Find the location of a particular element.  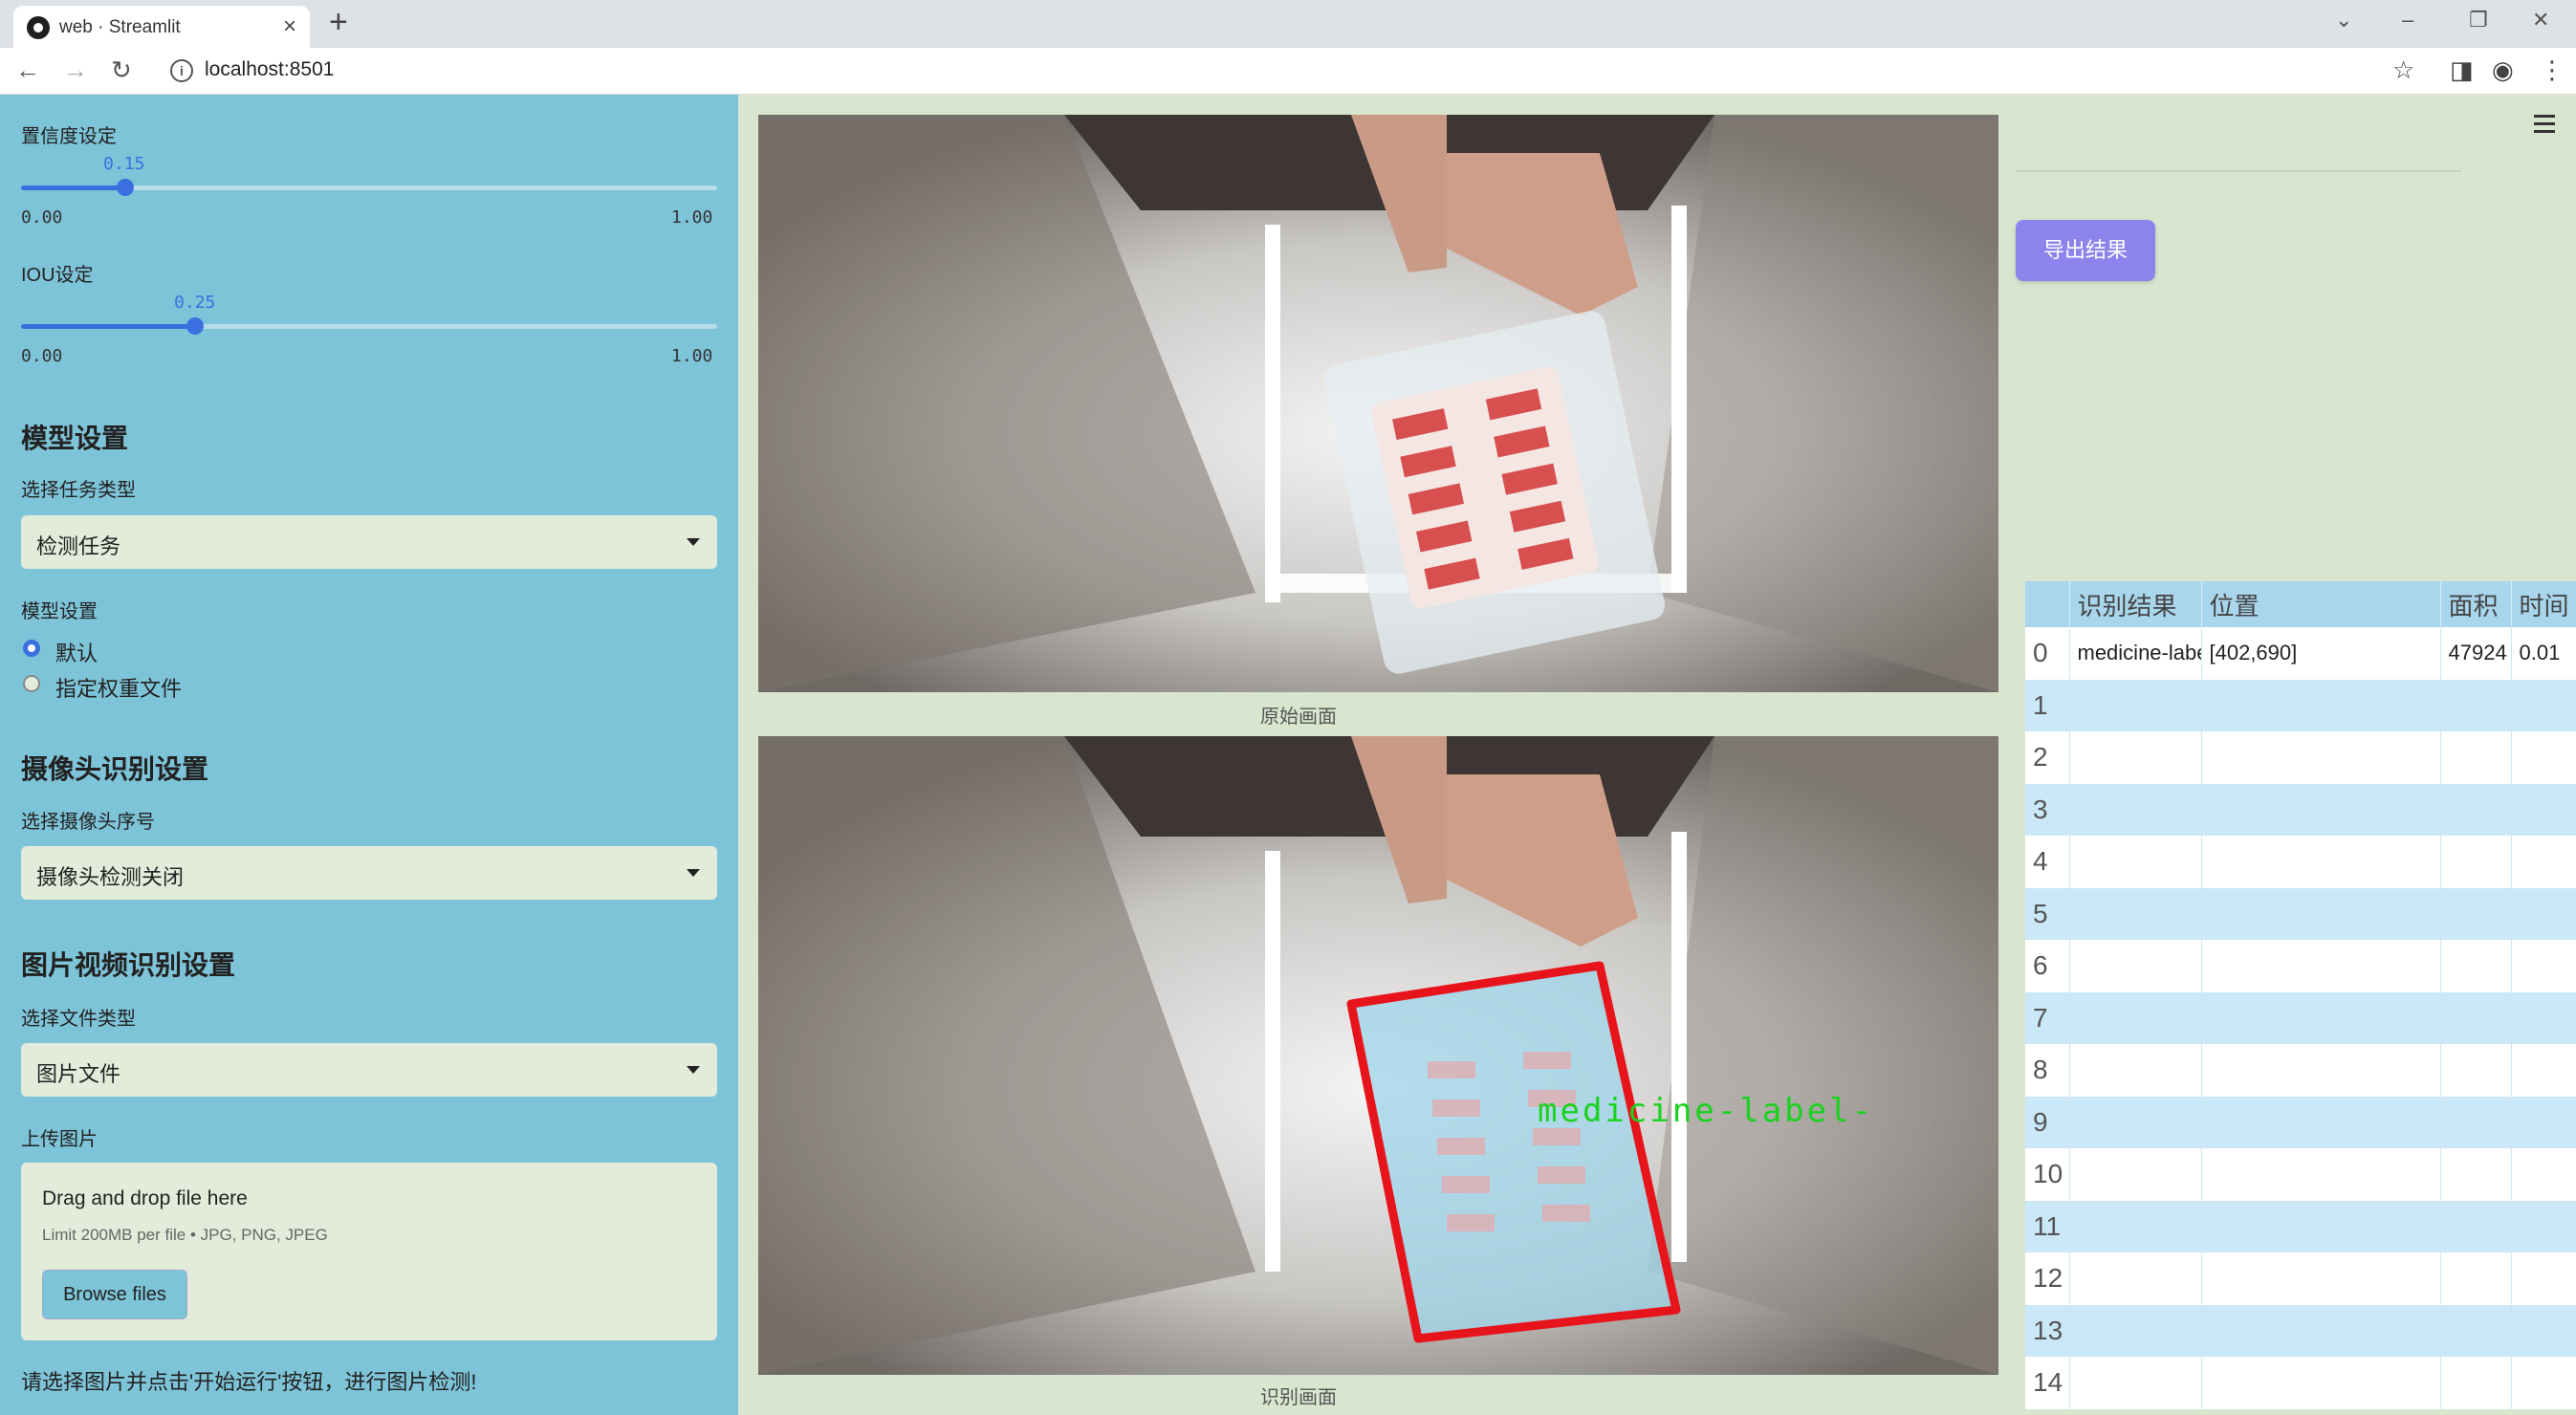

table-row: 4 is located at coordinates (2300, 862).